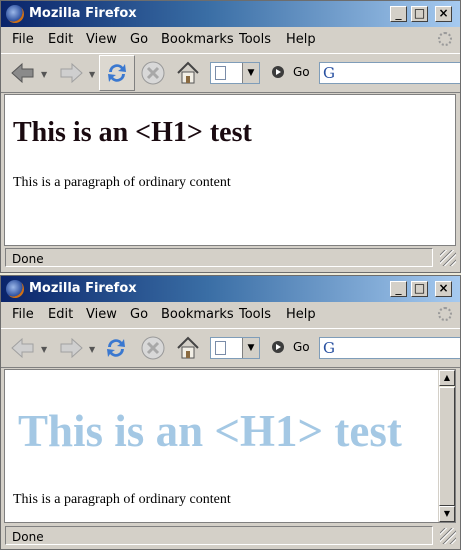 Image resolution: width=461 pixels, height=550 pixels. I want to click on scroll-thumb, so click(447, 446).